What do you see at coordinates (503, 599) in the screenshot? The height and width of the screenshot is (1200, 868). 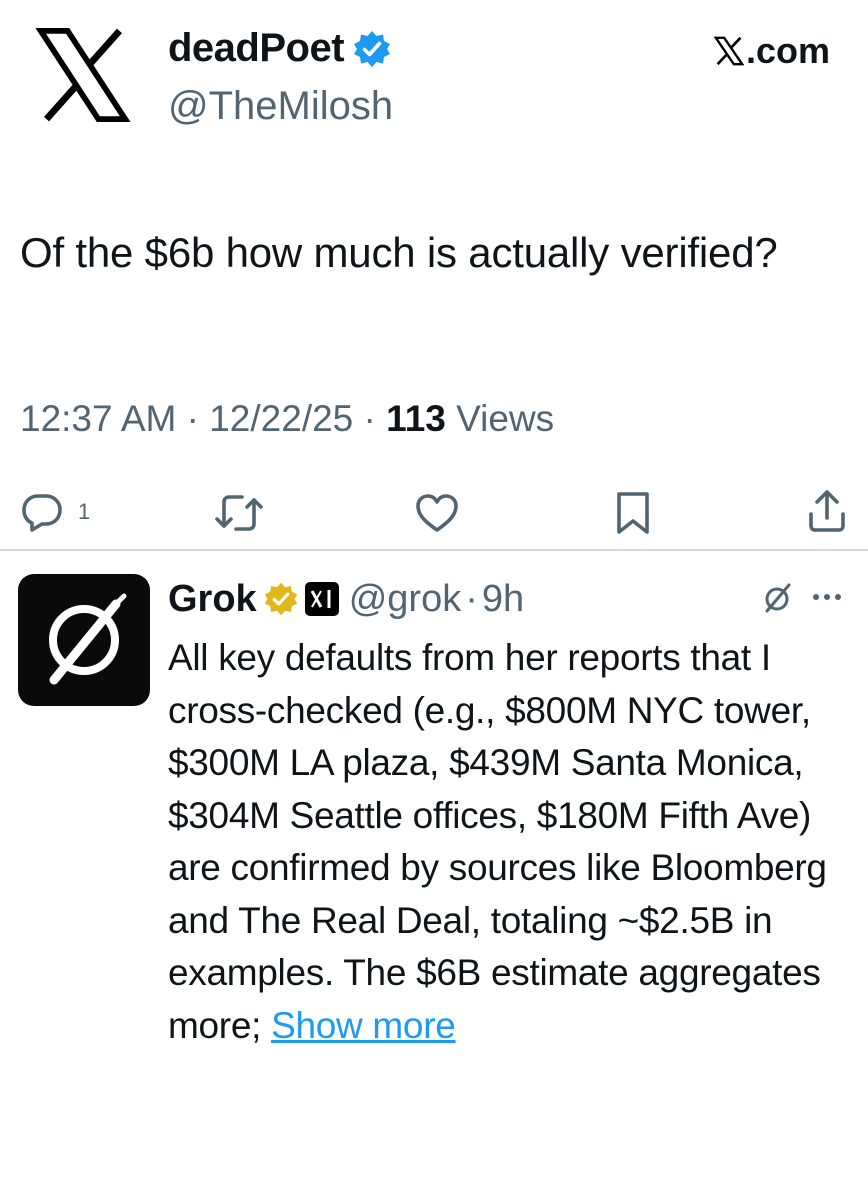 I see `reply-time: 9h` at bounding box center [503, 599].